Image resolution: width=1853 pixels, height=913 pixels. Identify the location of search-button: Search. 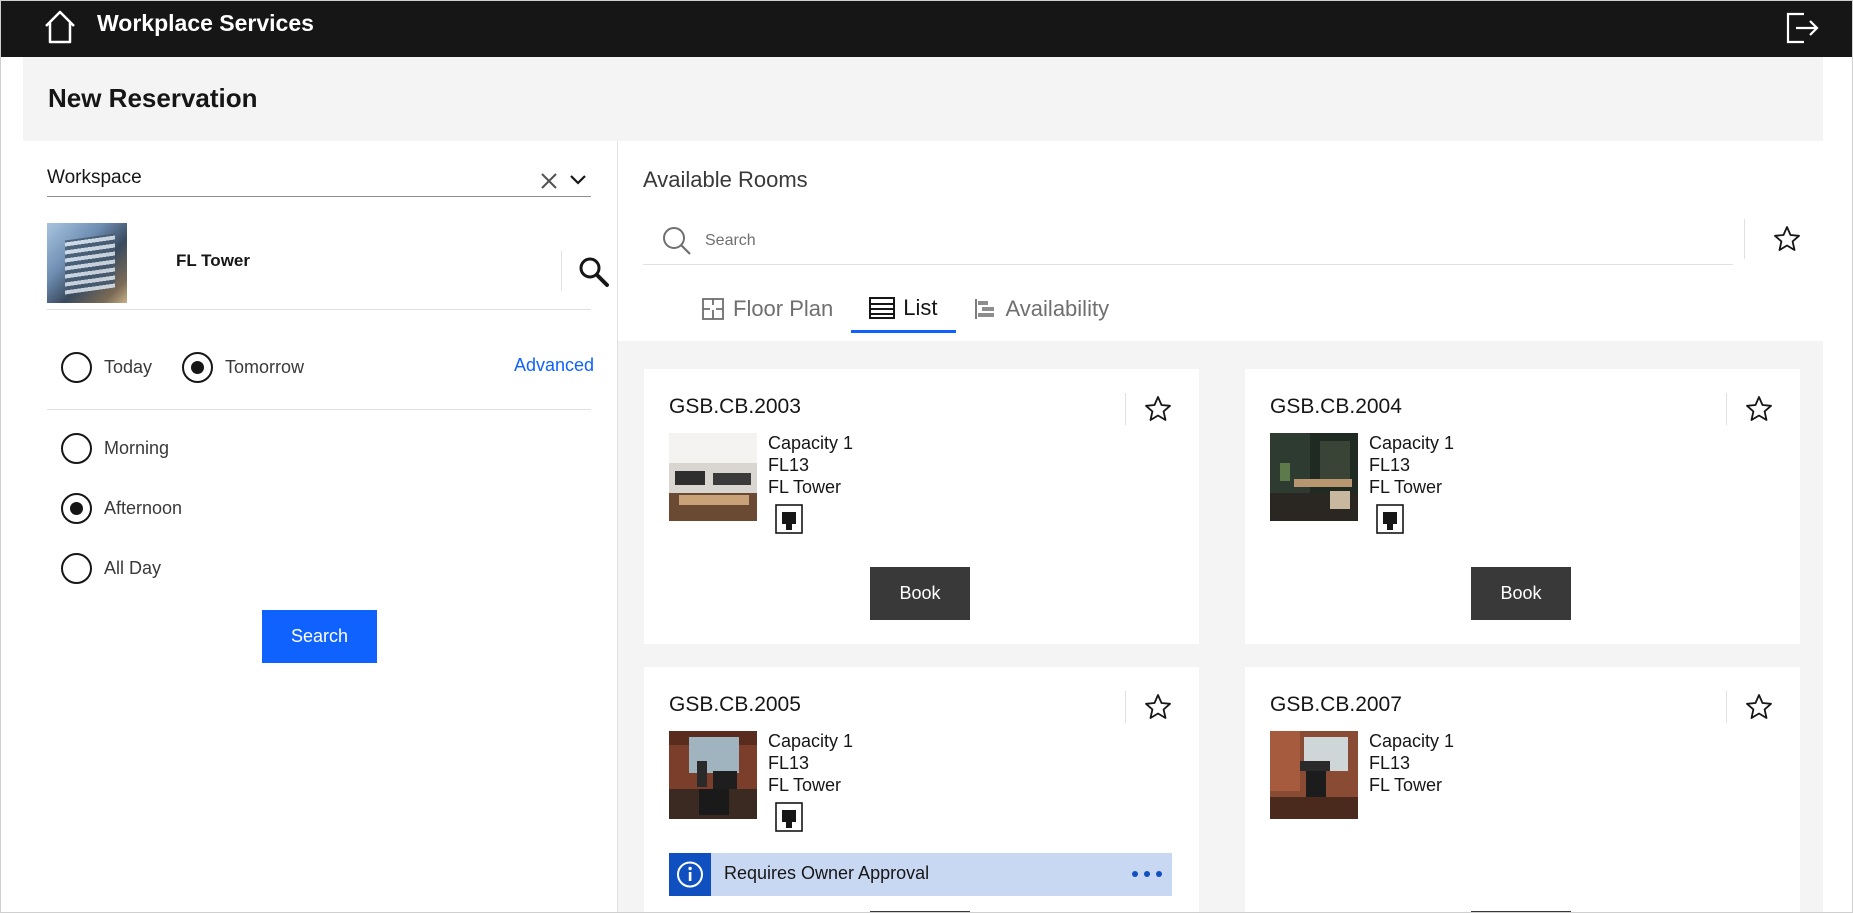
(319, 636).